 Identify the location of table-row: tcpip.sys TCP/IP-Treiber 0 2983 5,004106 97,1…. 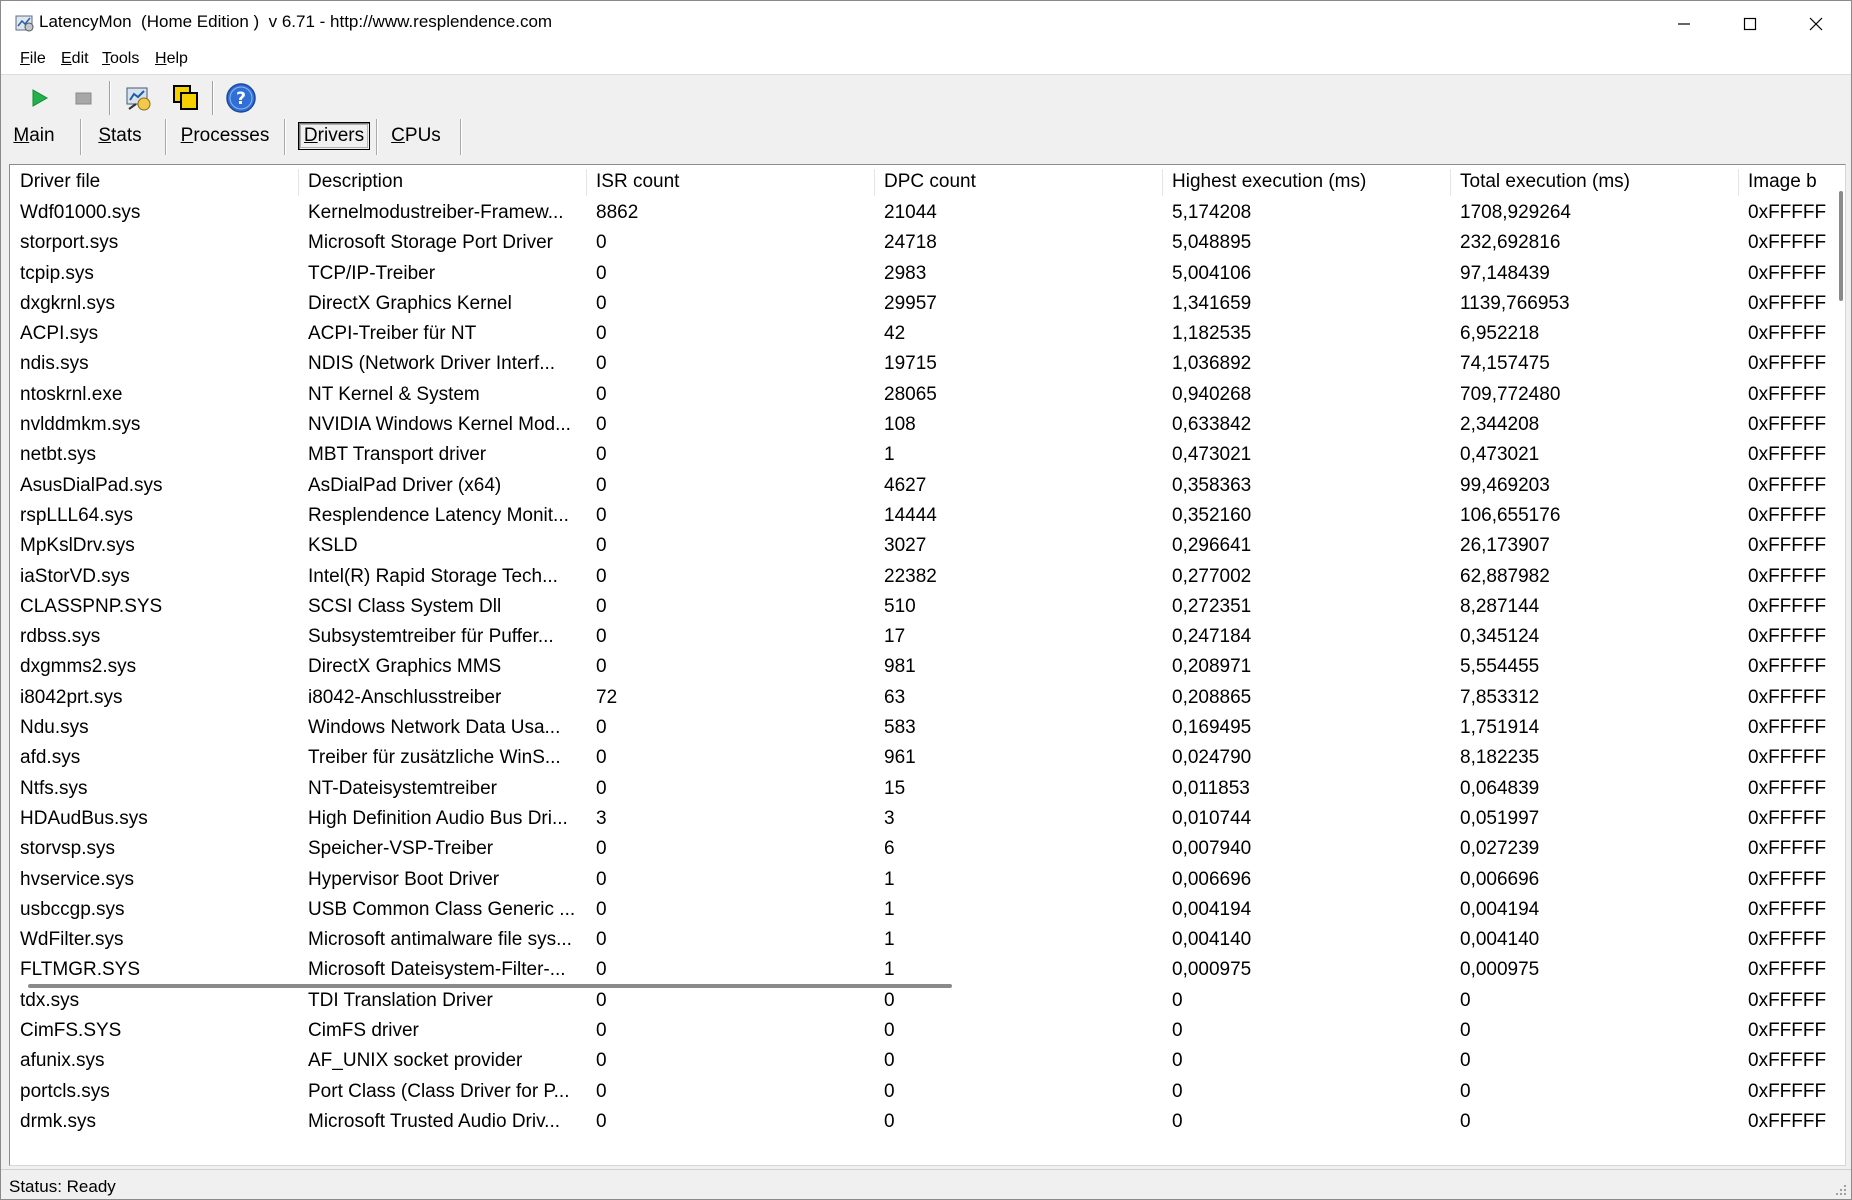
(919, 274).